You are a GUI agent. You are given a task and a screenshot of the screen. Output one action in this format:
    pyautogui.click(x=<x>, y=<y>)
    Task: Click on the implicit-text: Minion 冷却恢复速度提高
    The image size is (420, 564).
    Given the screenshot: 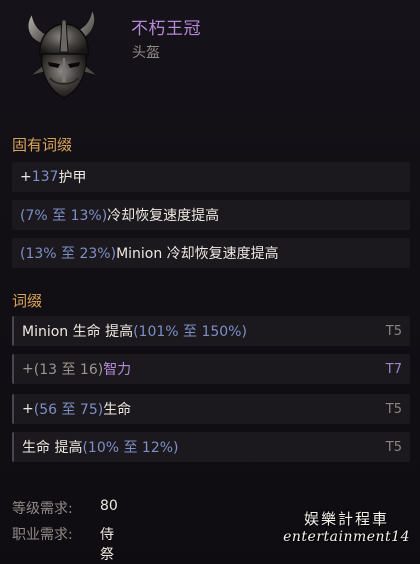 What is the action you would take?
    pyautogui.click(x=197, y=254)
    